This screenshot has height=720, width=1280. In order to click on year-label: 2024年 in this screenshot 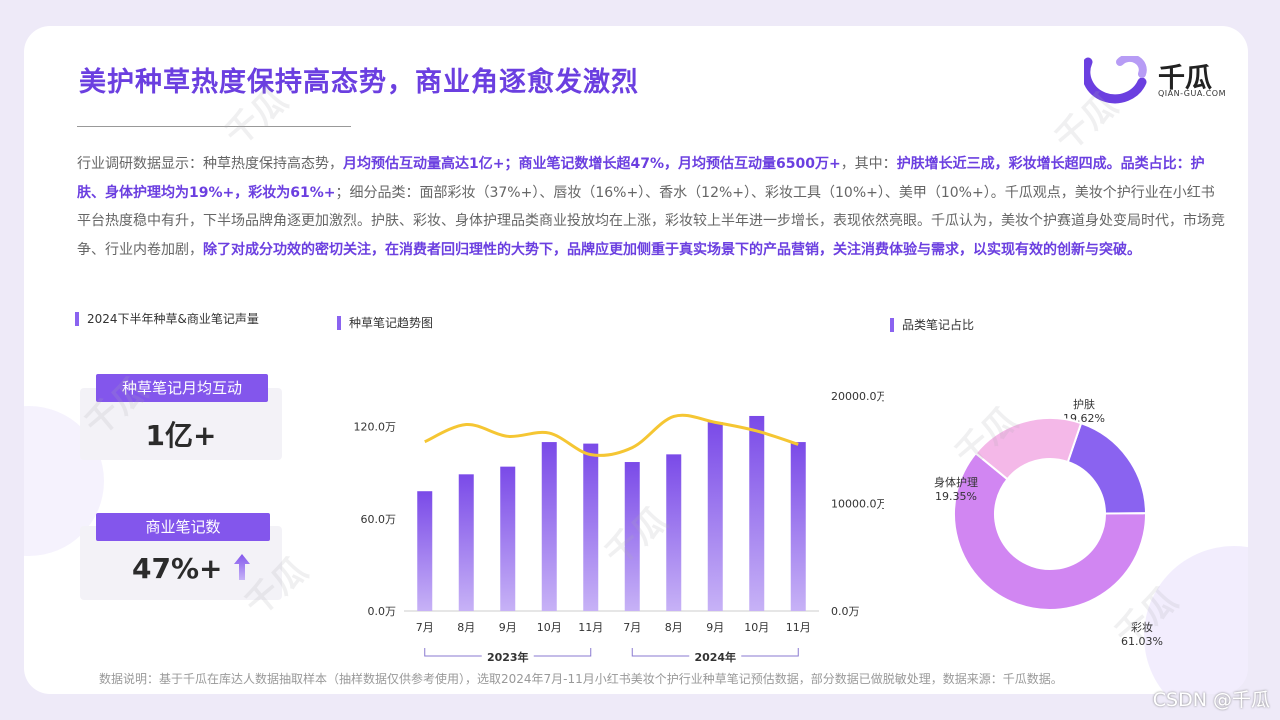, I will do `click(715, 657)`.